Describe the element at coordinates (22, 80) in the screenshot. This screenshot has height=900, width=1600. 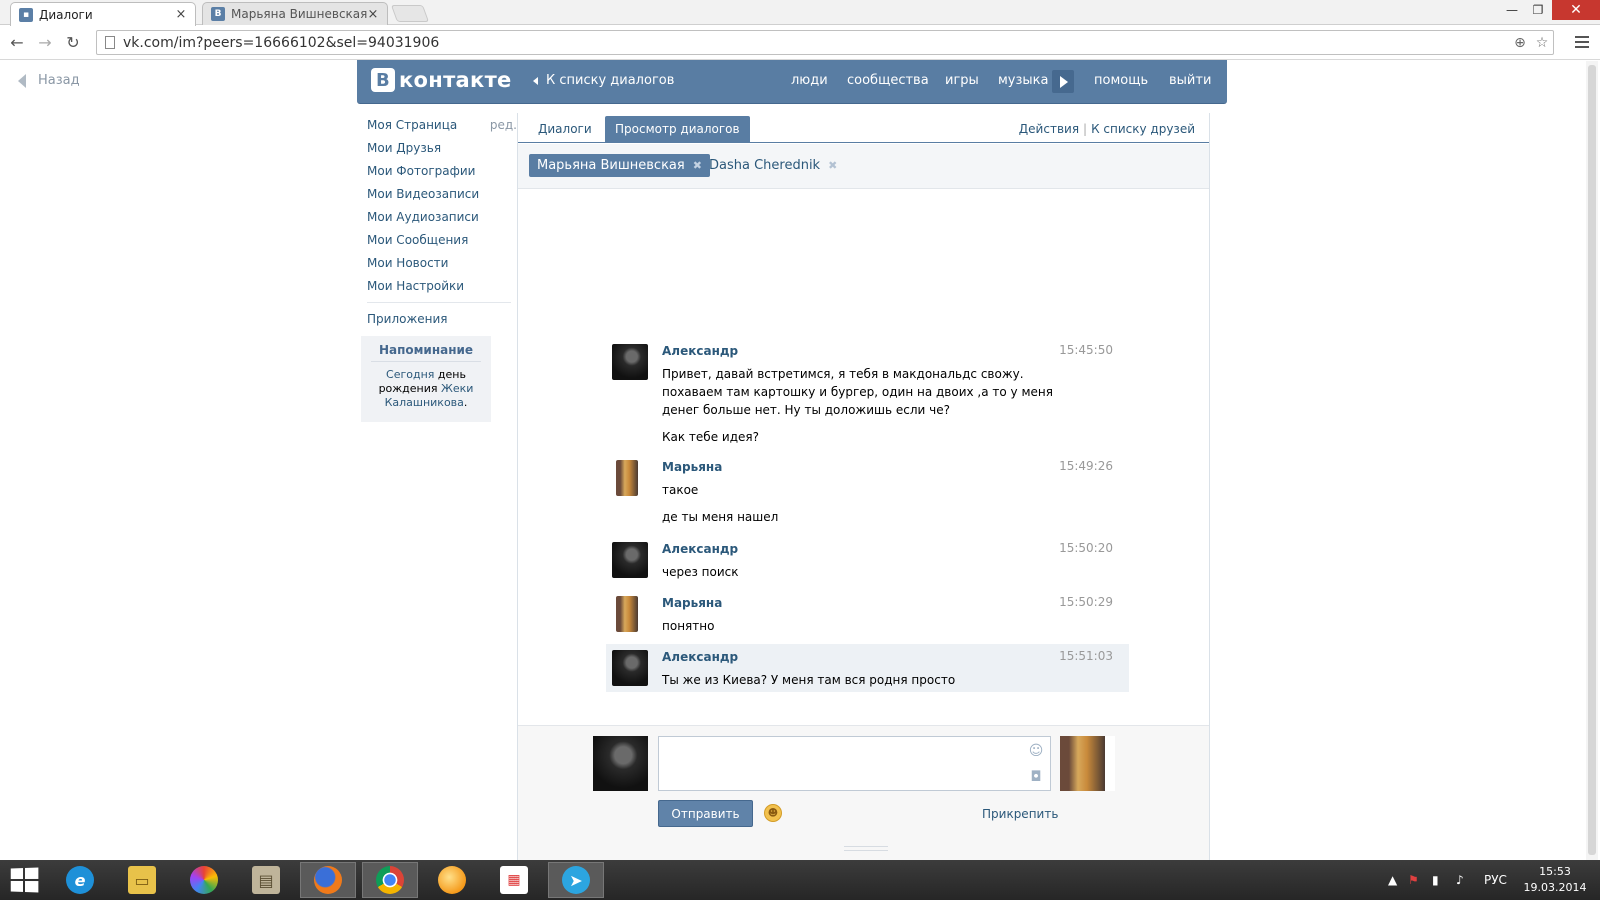
I see `back-arrow-icon` at that location.